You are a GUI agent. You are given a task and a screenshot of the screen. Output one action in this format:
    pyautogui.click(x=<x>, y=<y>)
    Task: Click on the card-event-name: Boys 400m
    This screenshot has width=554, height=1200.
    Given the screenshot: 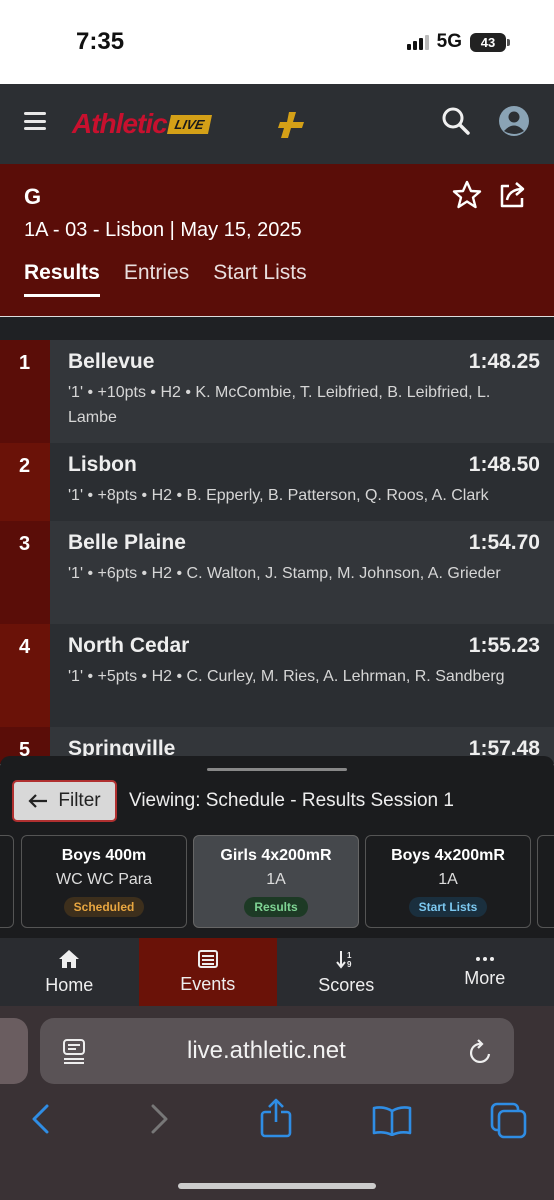 What is the action you would take?
    pyautogui.click(x=104, y=855)
    